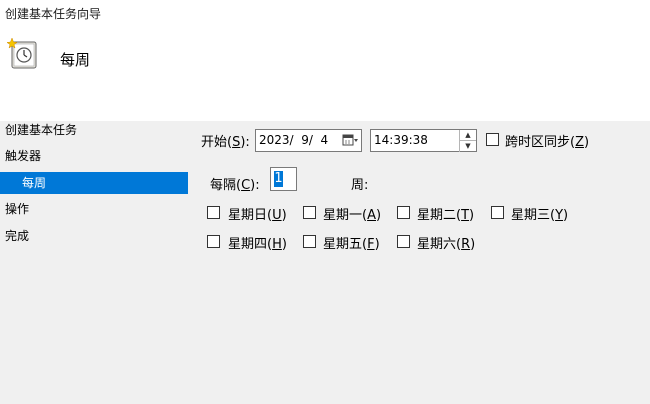  What do you see at coordinates (401, 140) in the screenshot?
I see `start-time-value: 14:39:38` at bounding box center [401, 140].